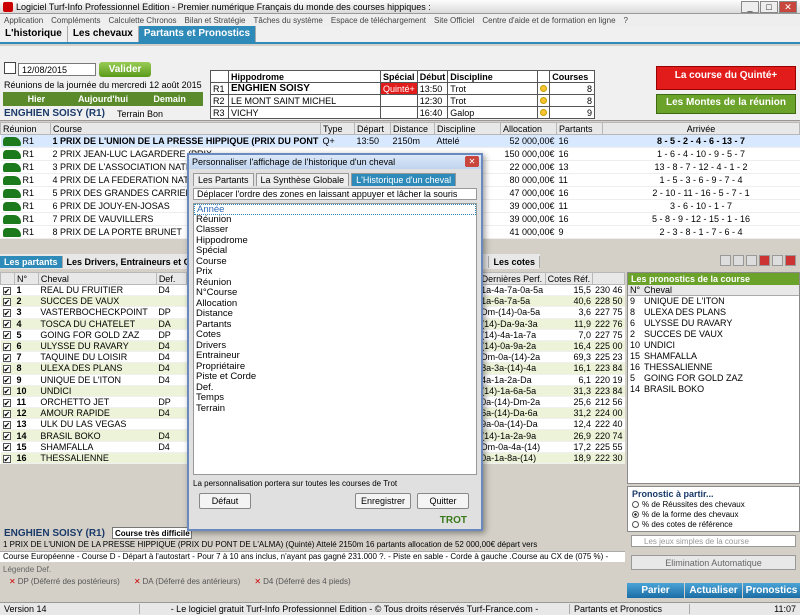 This screenshot has width=800, height=615. What do you see at coordinates (152, 533) in the screenshot?
I see `course-difficulty-button: Course très difficile` at bounding box center [152, 533].